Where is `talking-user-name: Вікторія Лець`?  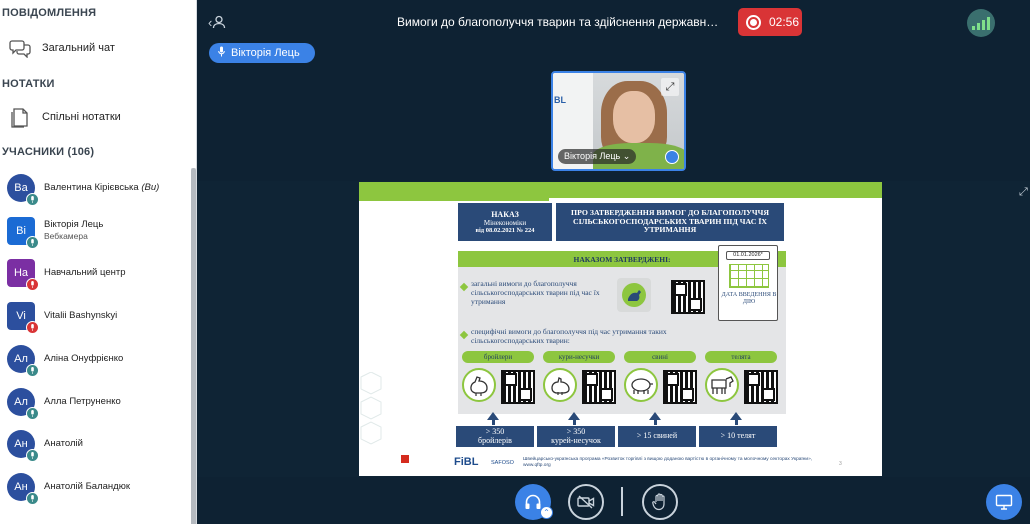
talking-user-name: Вікторія Лець is located at coordinates (265, 53).